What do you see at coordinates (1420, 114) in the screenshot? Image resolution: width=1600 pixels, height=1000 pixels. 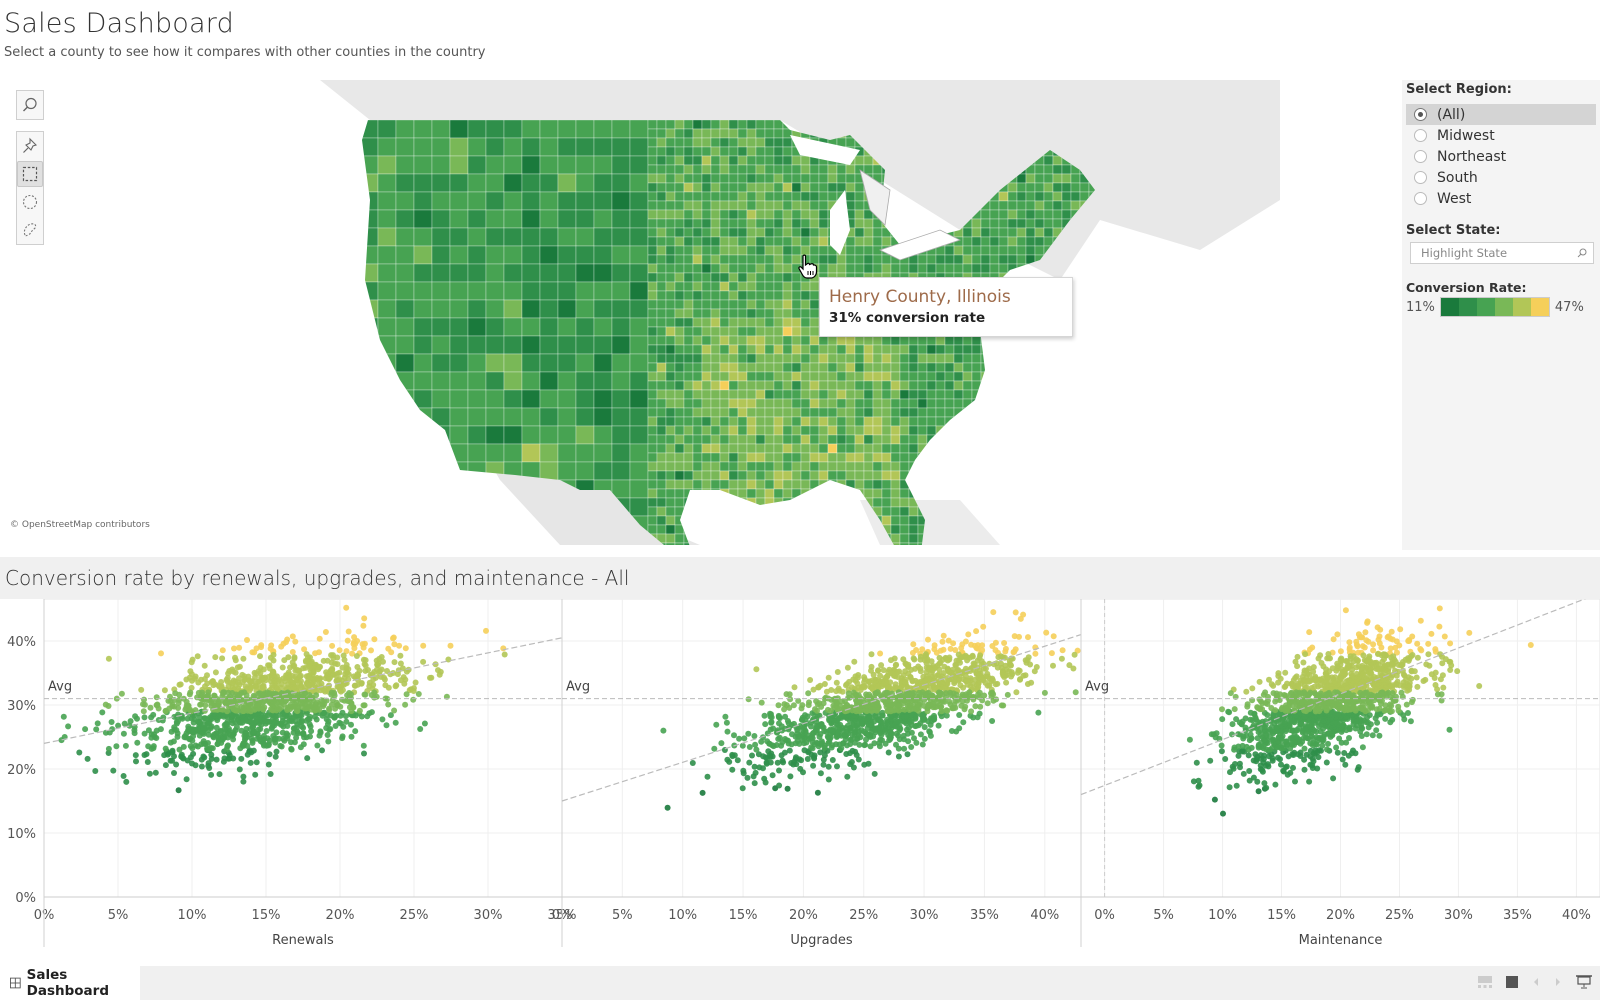 I see `radio-button` at bounding box center [1420, 114].